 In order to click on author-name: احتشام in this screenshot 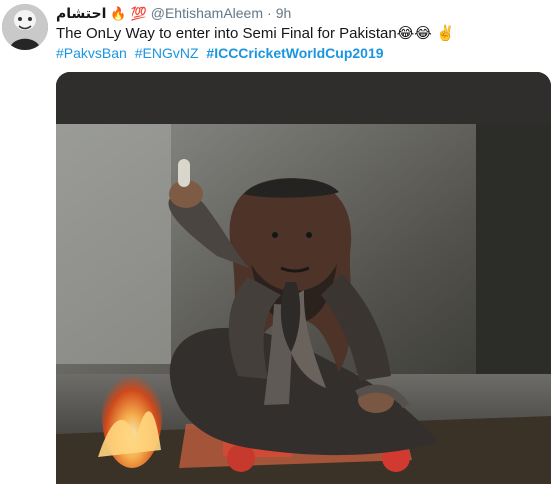, I will do `click(81, 13)`.